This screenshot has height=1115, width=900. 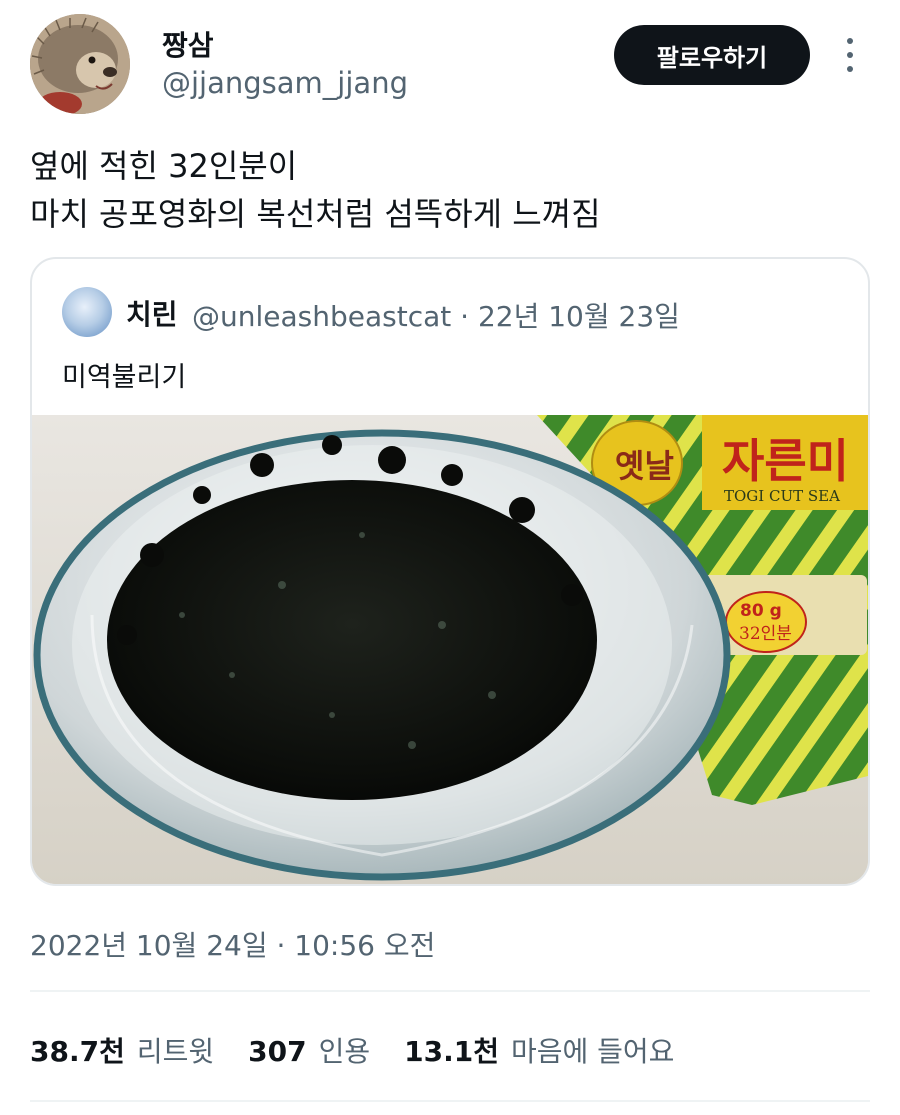 What do you see at coordinates (592, 1050) in the screenshot?
I see `like-label: 마음에 들어요` at bounding box center [592, 1050].